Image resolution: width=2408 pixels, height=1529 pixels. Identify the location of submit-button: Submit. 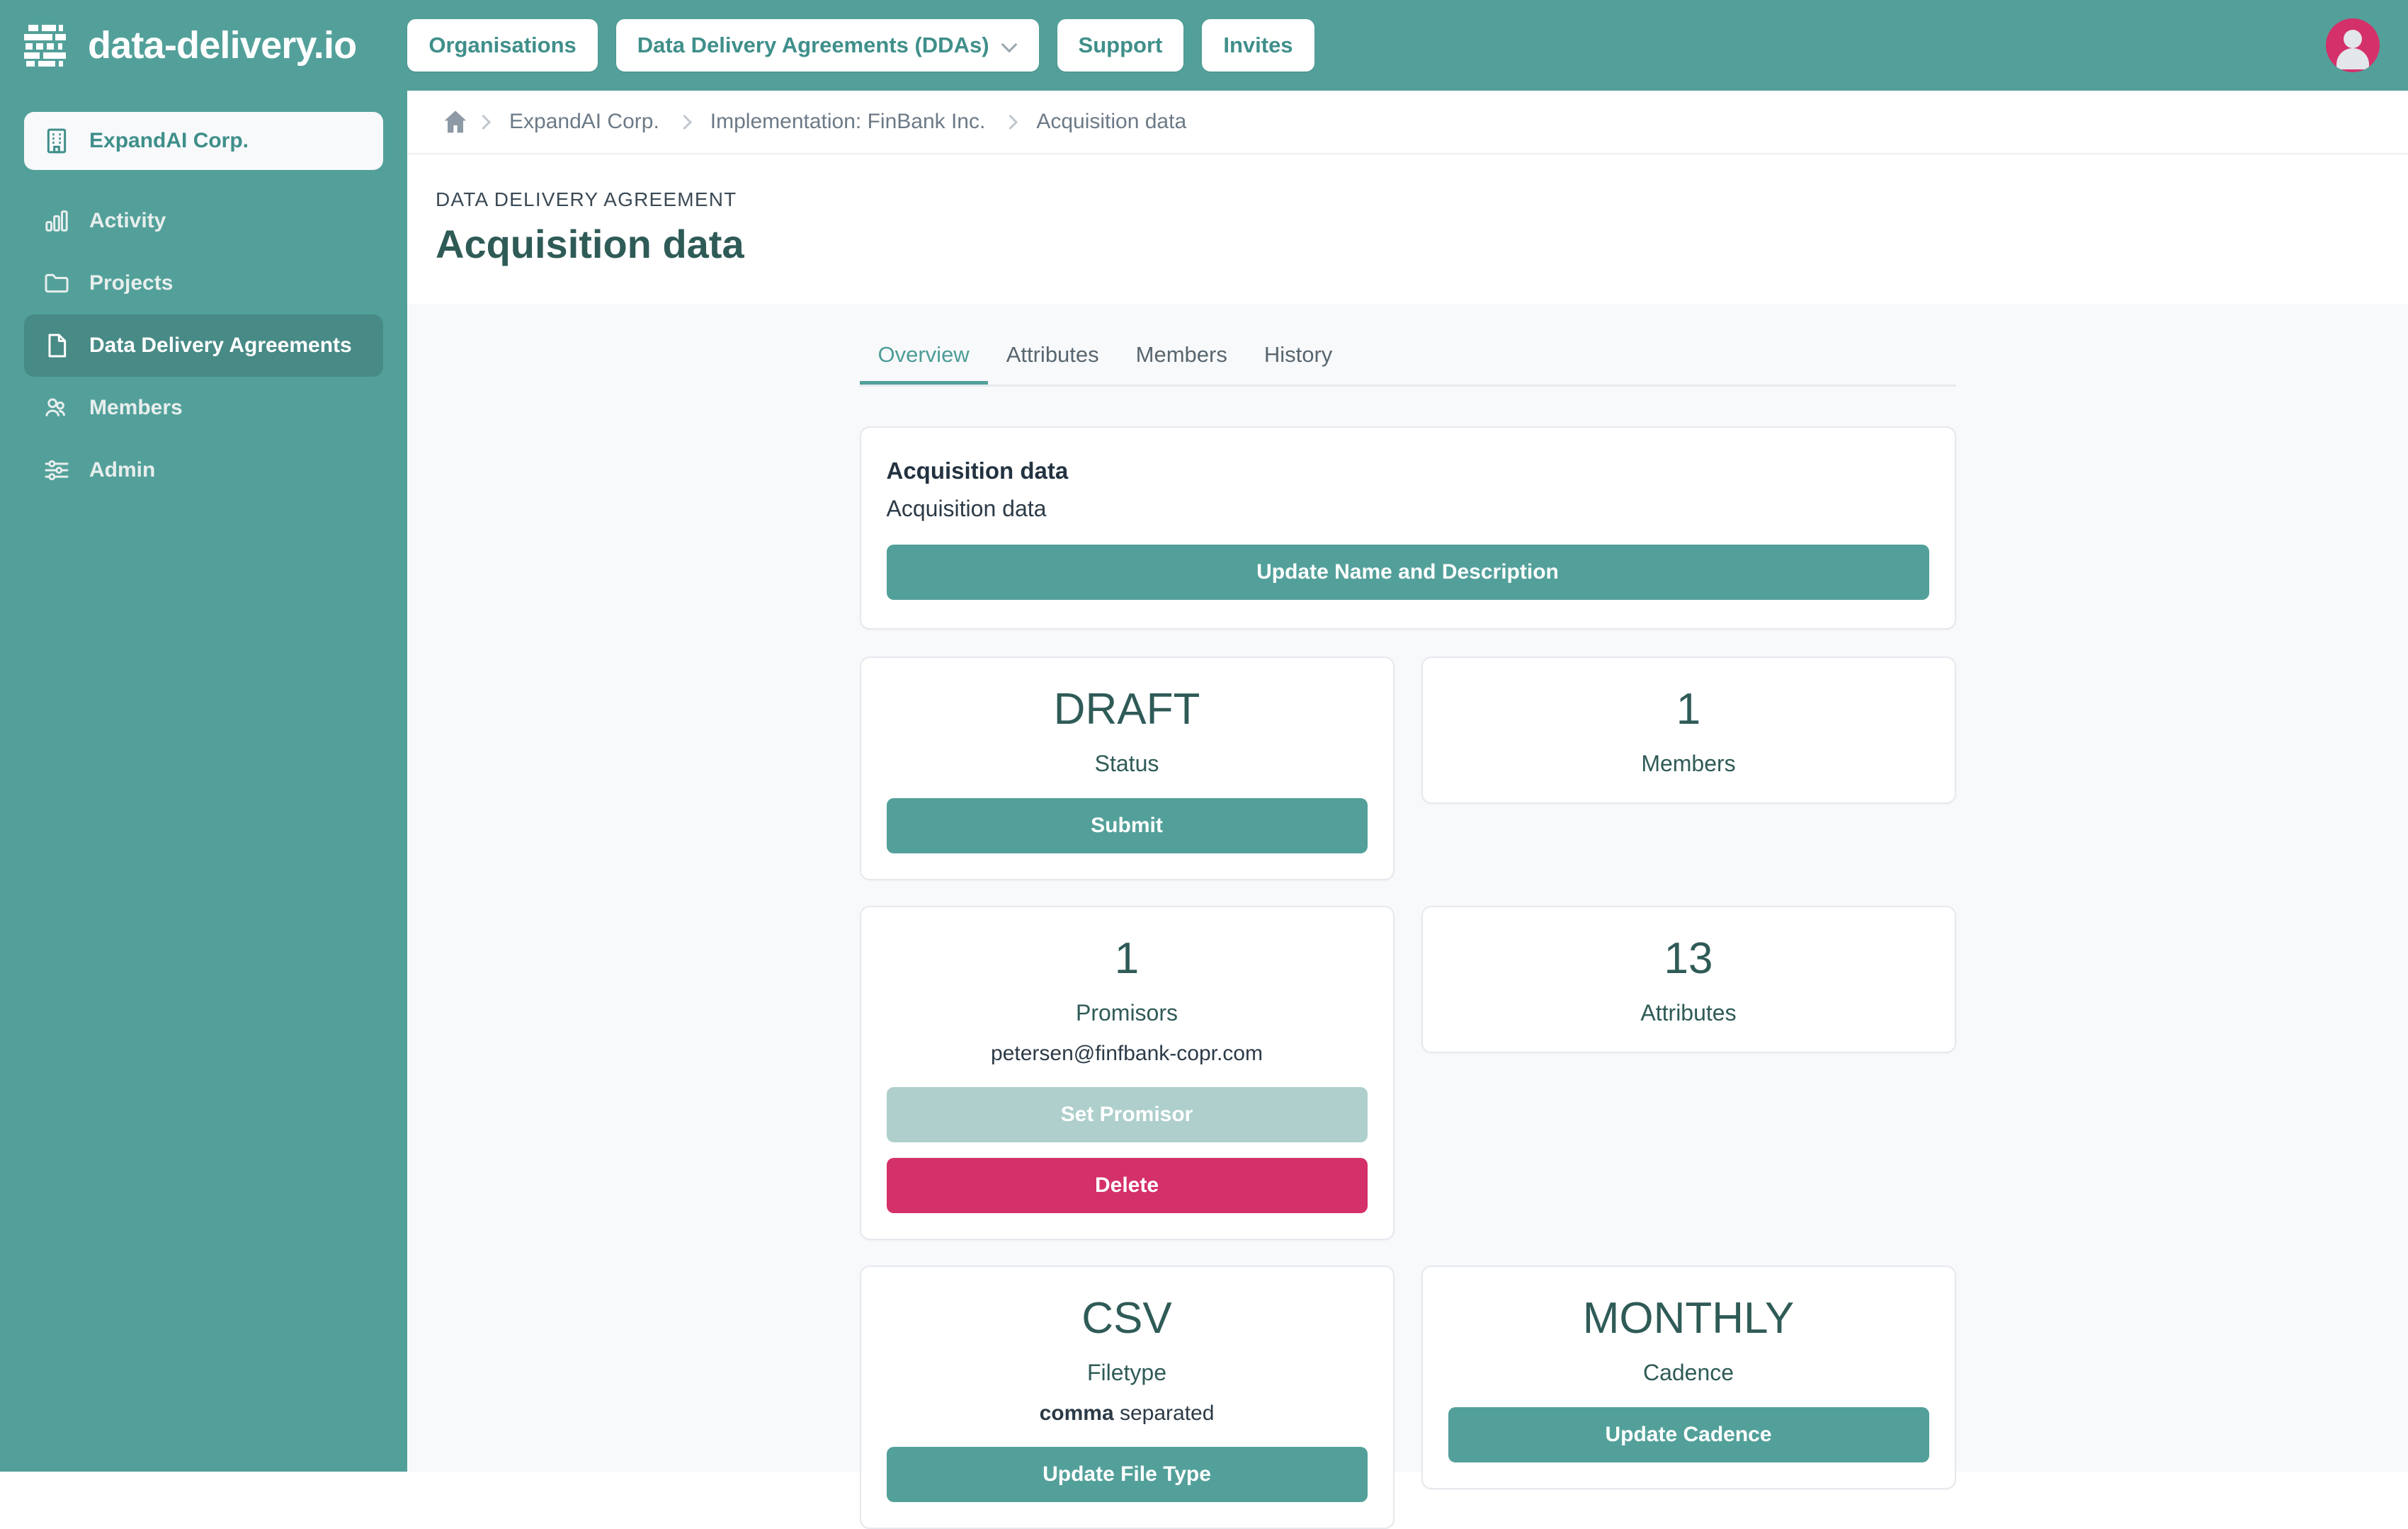
(1127, 826).